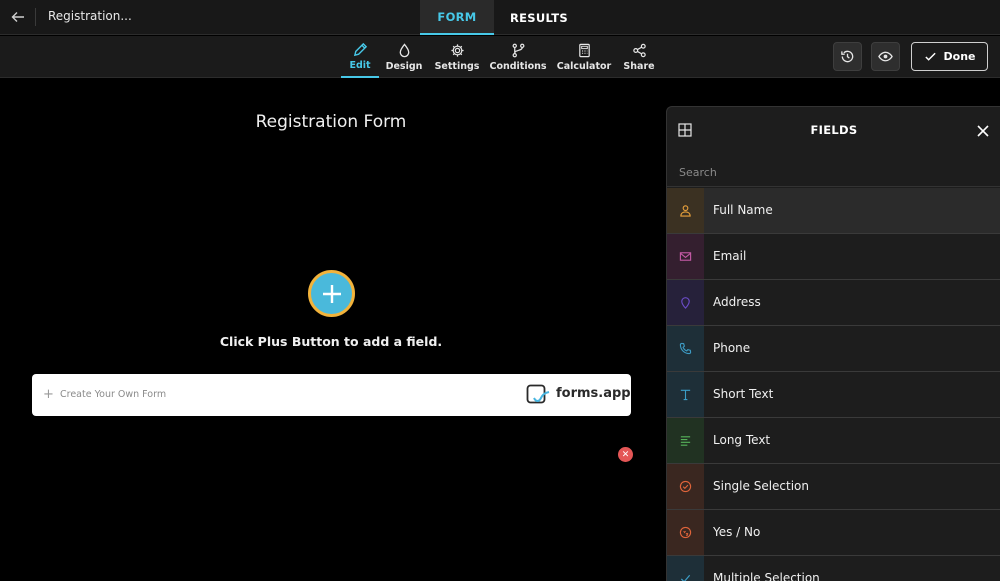  I want to click on tool-settings-label: Settings, so click(457, 66).